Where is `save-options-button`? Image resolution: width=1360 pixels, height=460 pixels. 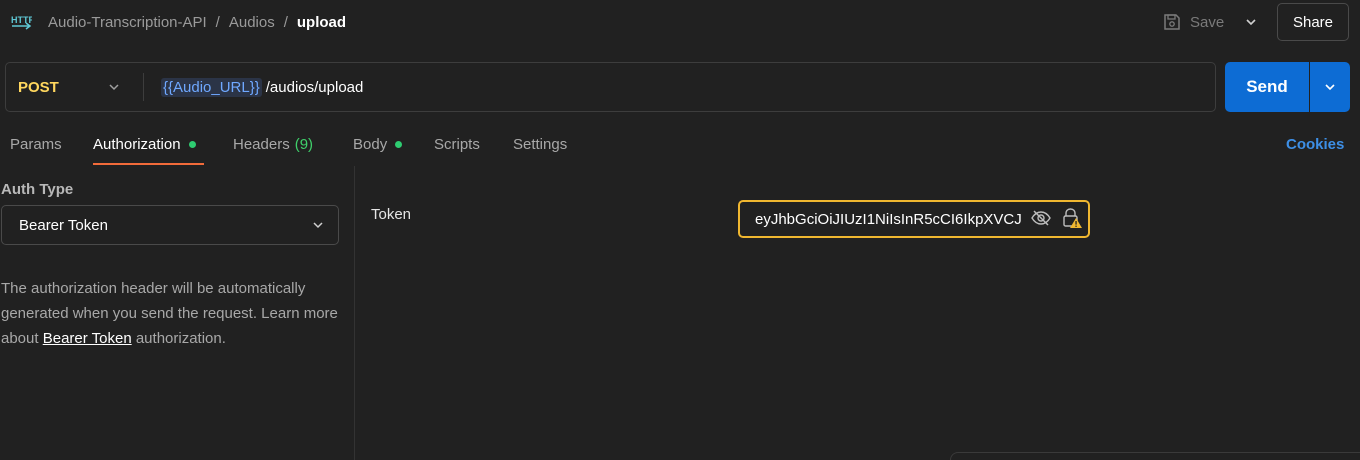
save-options-button is located at coordinates (1251, 22).